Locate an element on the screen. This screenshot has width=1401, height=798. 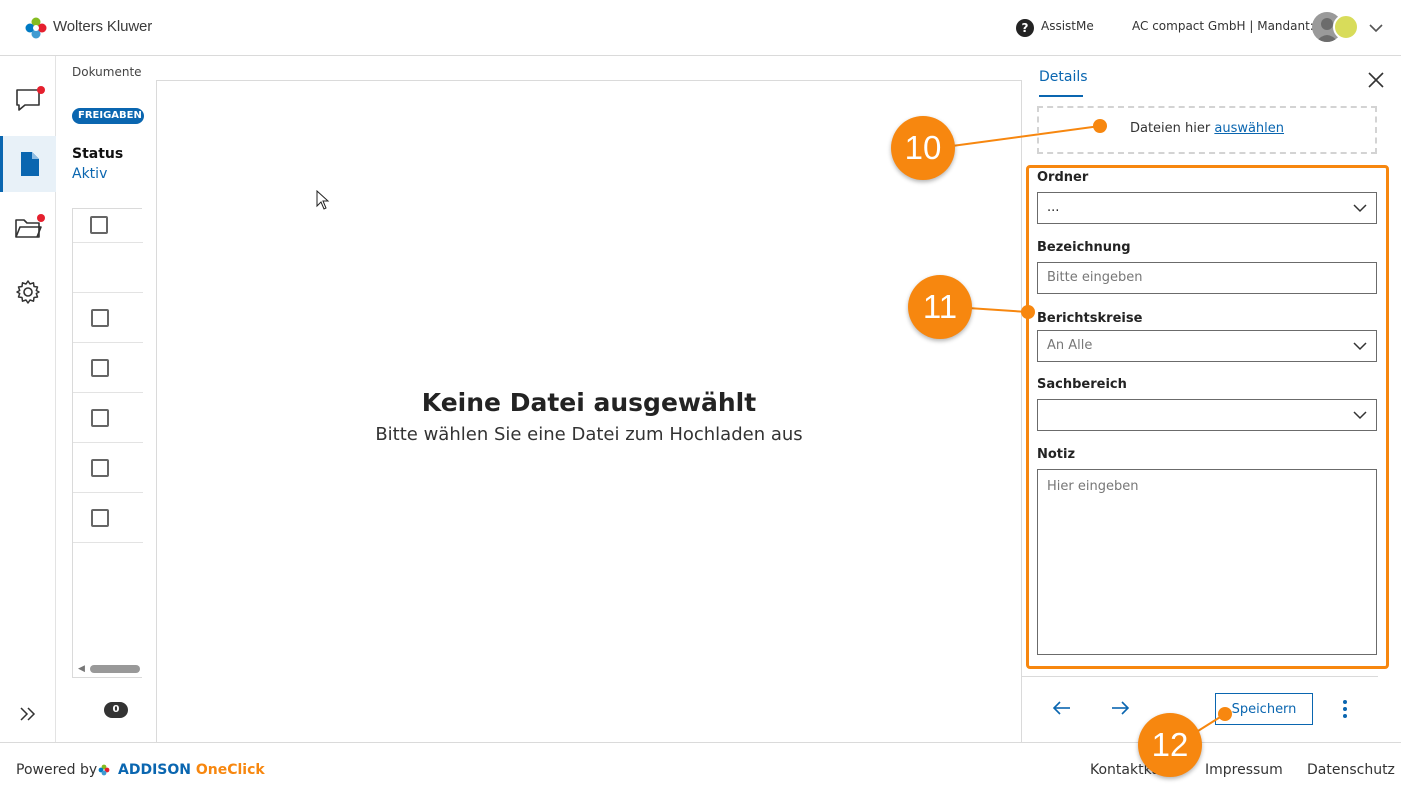
oneclick-text: OneClick is located at coordinates (230, 770).